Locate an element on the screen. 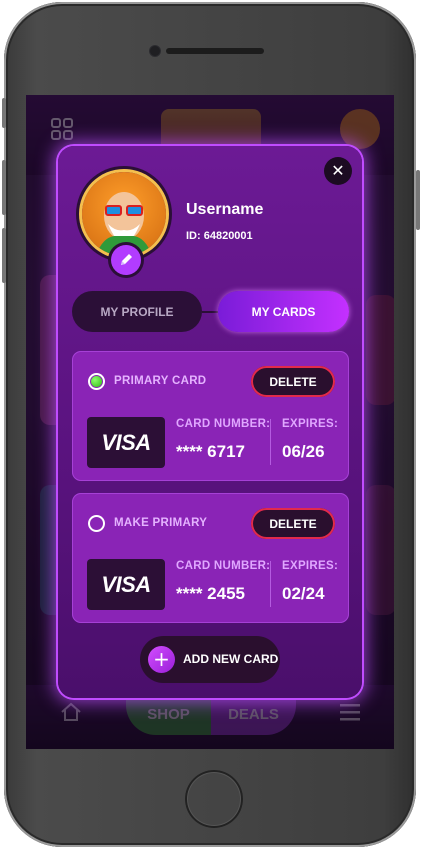  pencil-icon is located at coordinates (126, 259).